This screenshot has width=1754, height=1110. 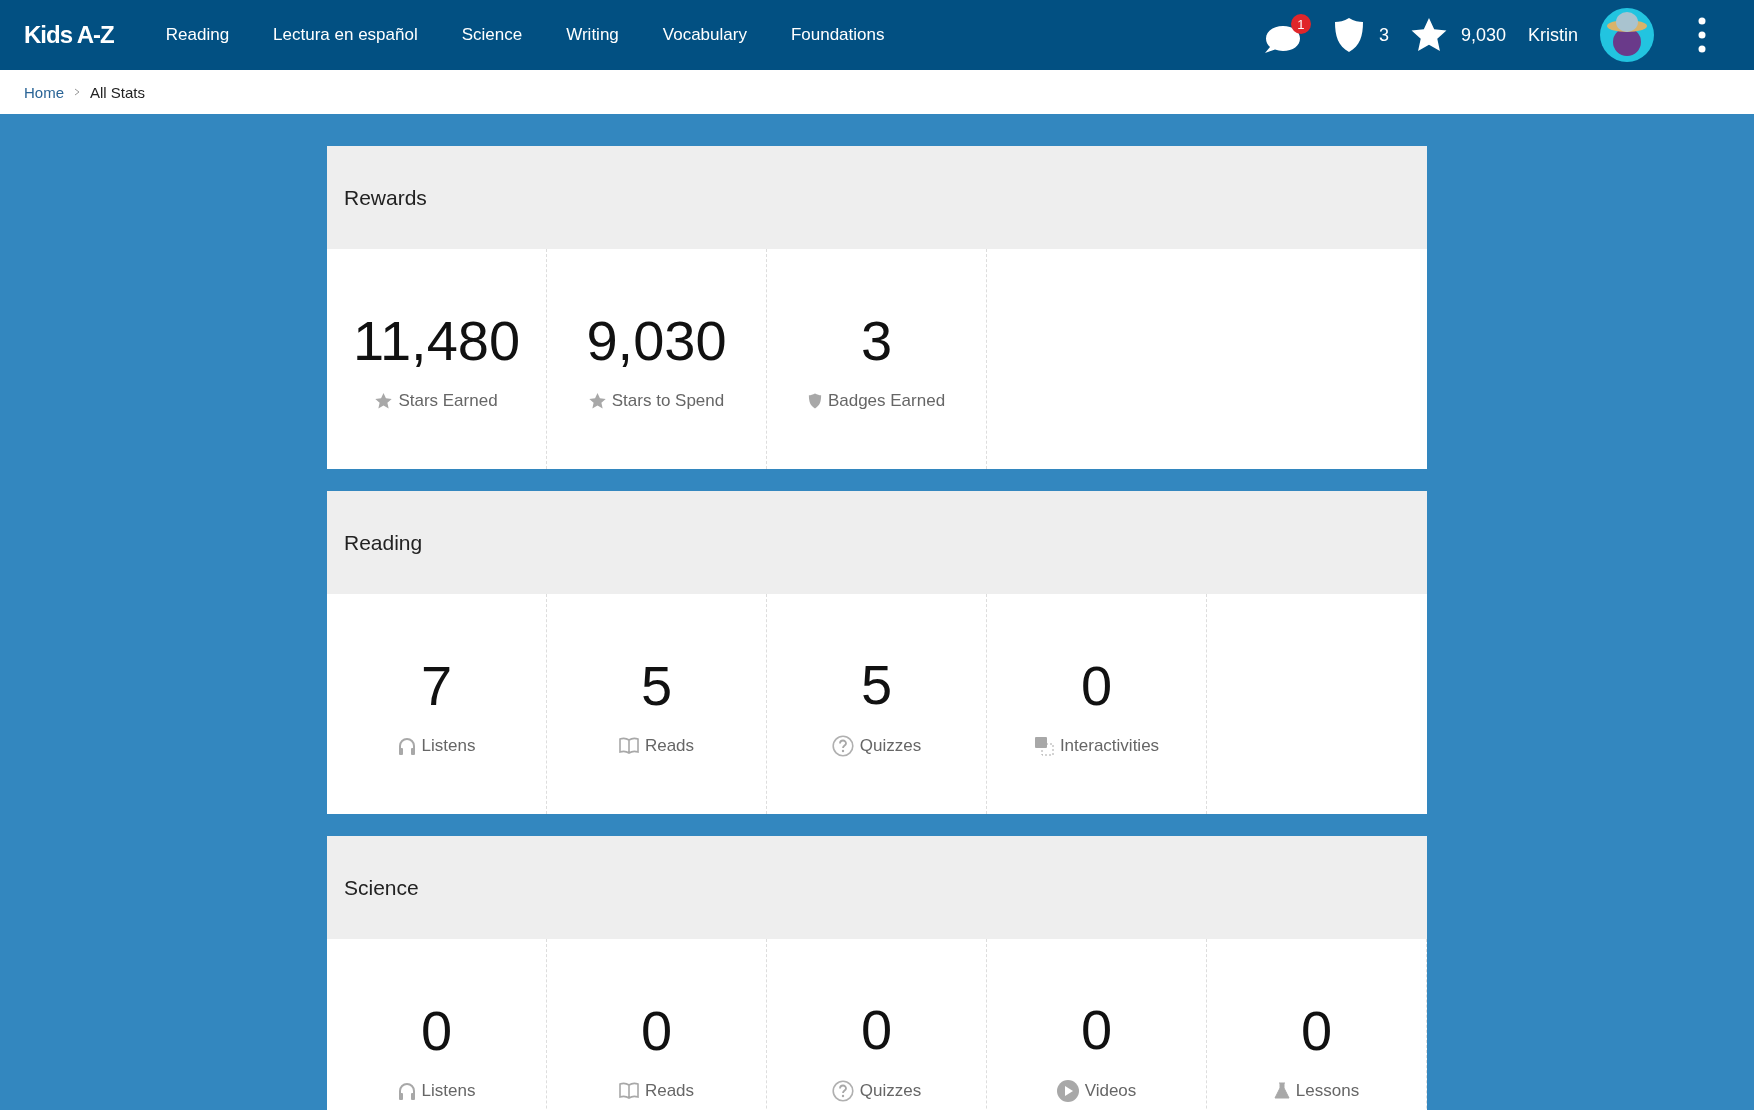 I want to click on stat-label: Lessons, so click(x=1327, y=1090).